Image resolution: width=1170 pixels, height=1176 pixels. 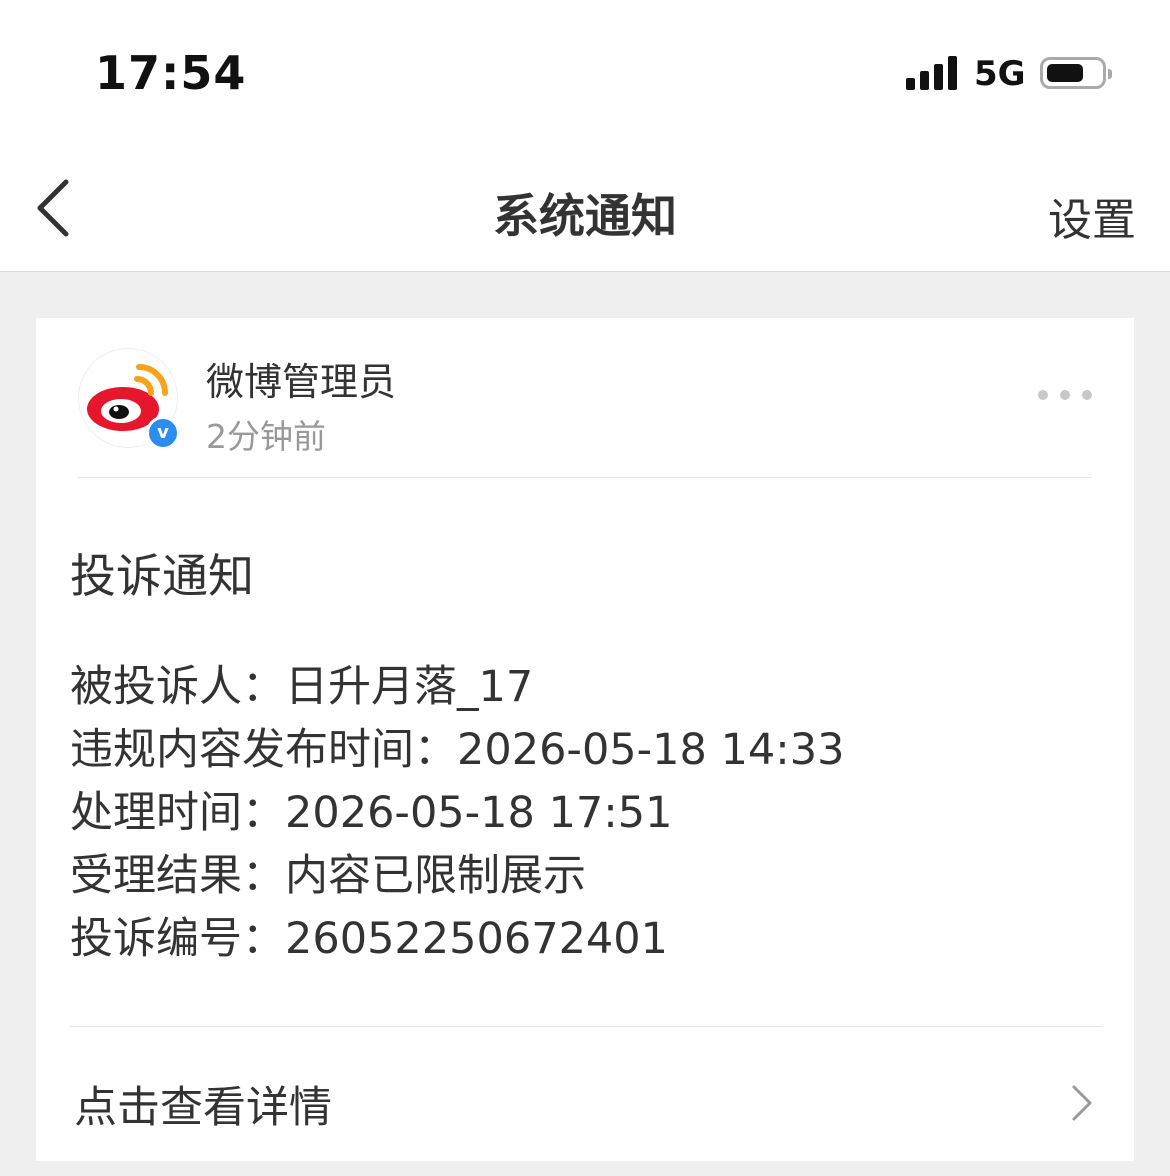 I want to click on settings-button: 设置, so click(x=1092, y=216).